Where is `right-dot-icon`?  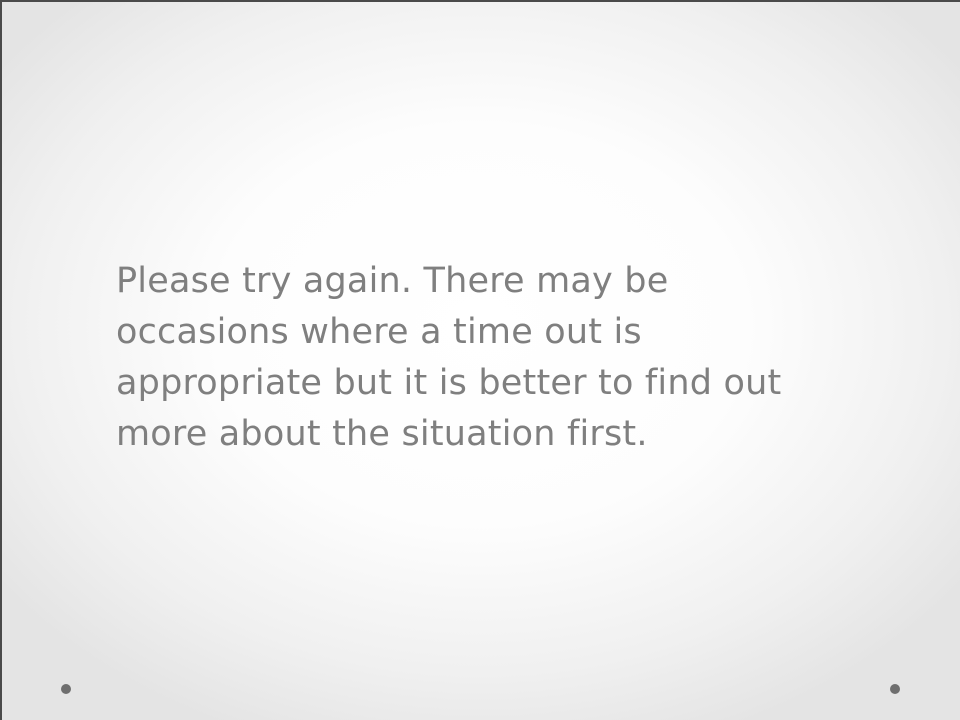
right-dot-icon is located at coordinates (895, 689).